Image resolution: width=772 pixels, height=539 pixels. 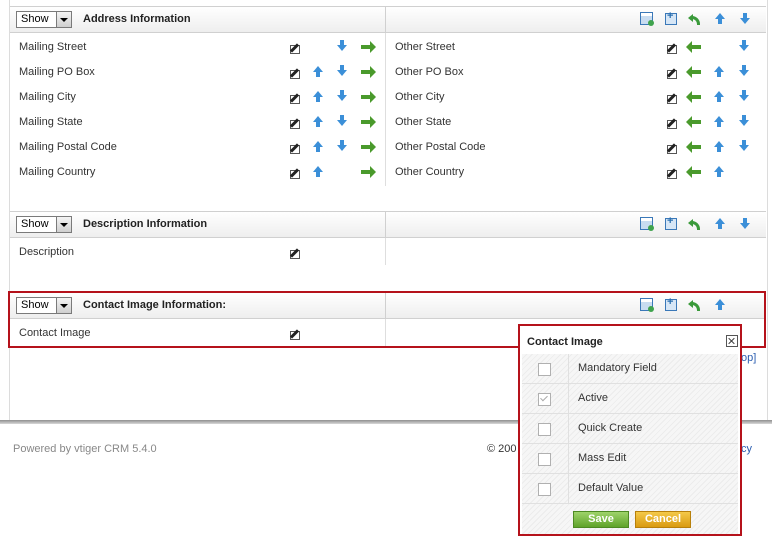 What do you see at coordinates (544, 429) in the screenshot?
I see `quick-create-checkbox` at bounding box center [544, 429].